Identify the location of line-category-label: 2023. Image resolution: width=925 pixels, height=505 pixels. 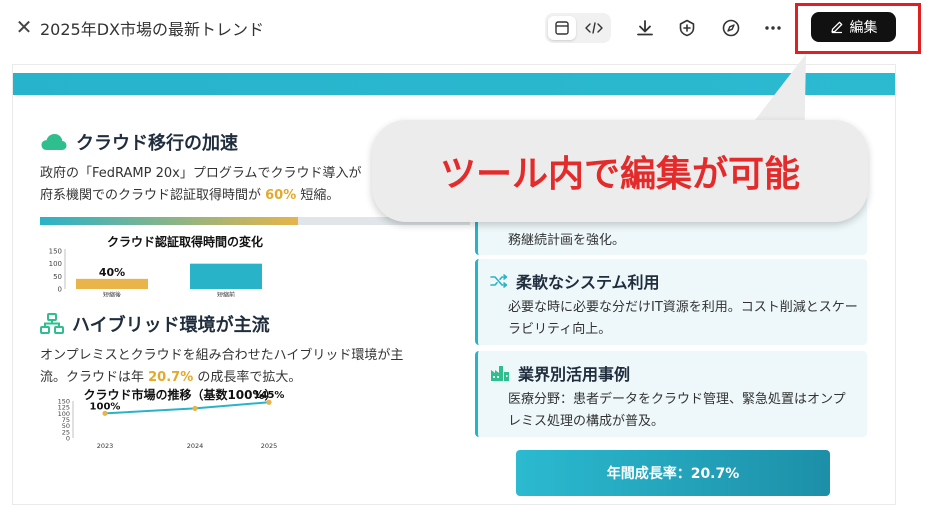
(105, 446).